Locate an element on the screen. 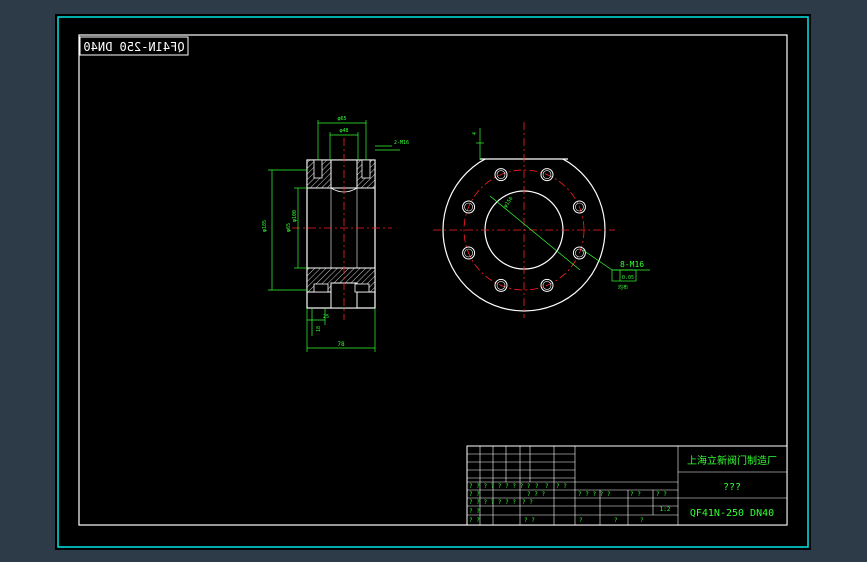 This screenshot has height=562, width=867. bottom-bolt-hole-left is located at coordinates (321, 288).